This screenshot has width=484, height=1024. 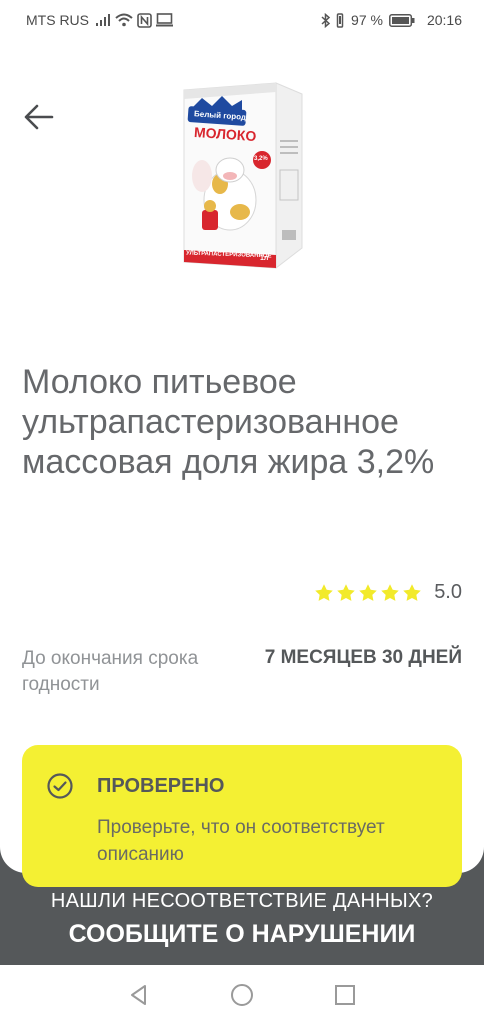 I want to click on battery-icon, so click(x=402, y=20).